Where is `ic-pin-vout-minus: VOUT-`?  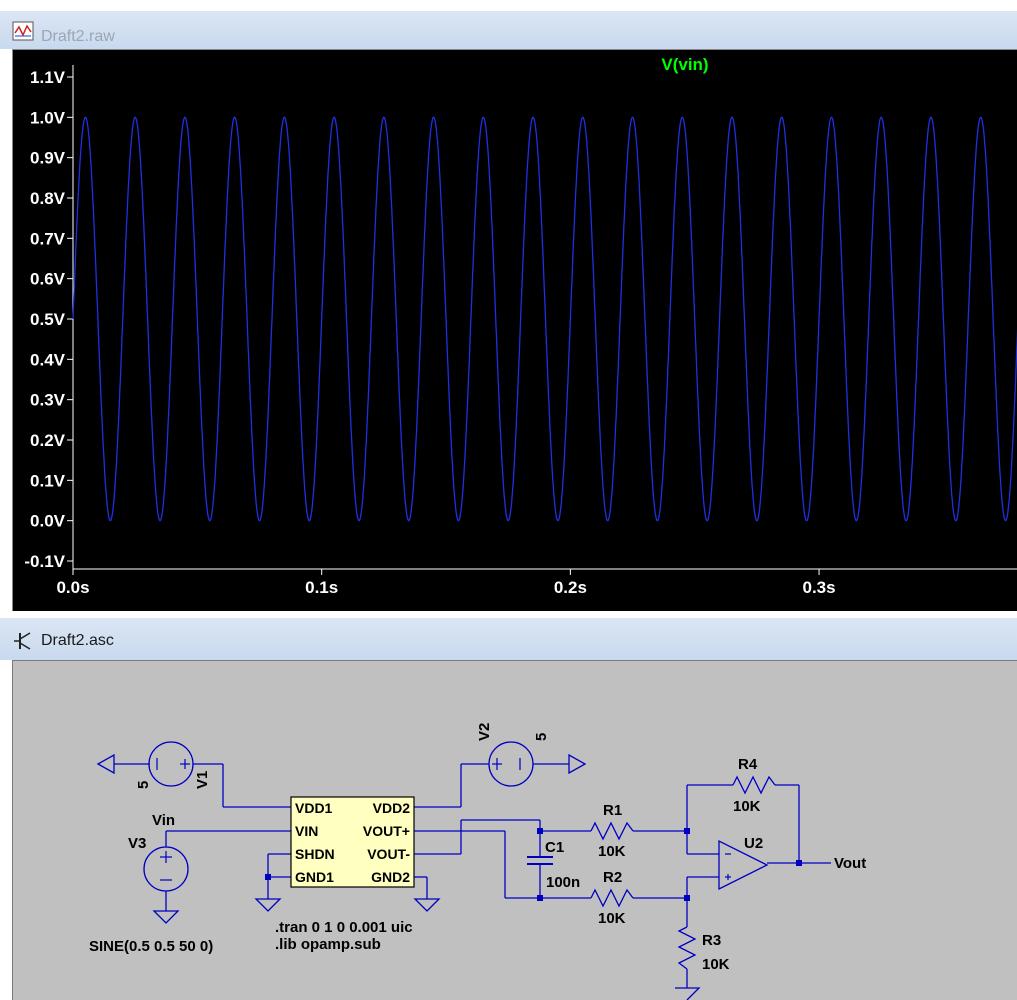
ic-pin-vout-minus: VOUT- is located at coordinates (388, 854).